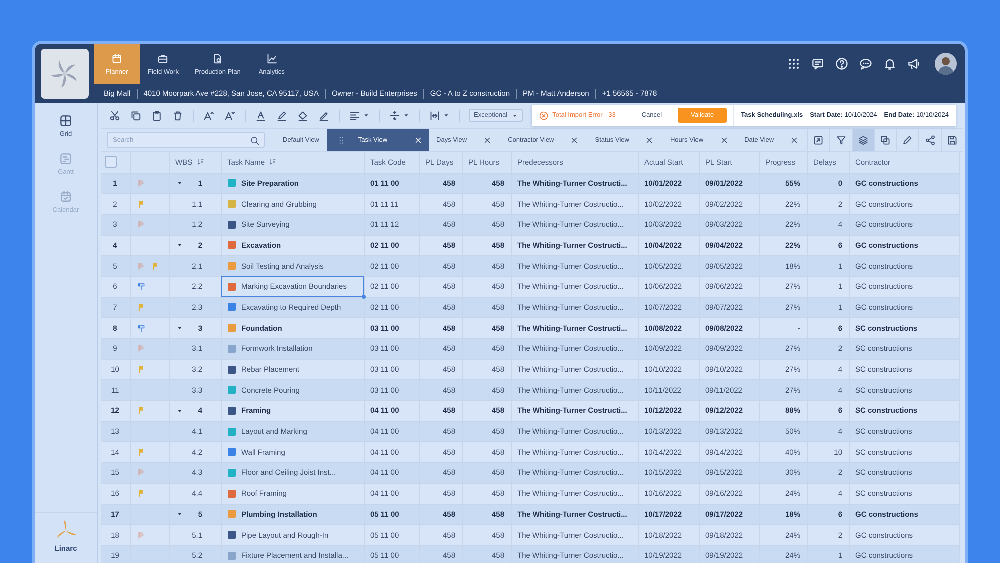  What do you see at coordinates (255, 141) in the screenshot?
I see `search-icon` at bounding box center [255, 141].